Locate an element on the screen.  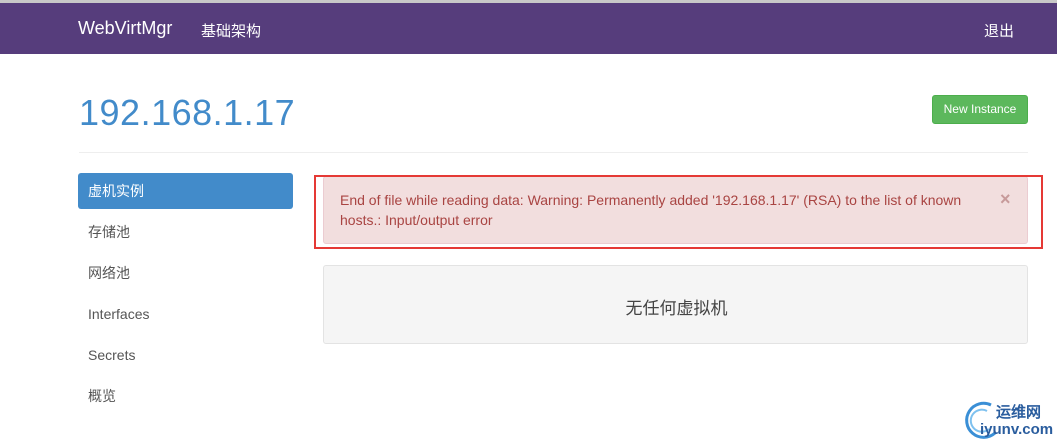
page-title: 192.168.1.17 is located at coordinates (187, 112).